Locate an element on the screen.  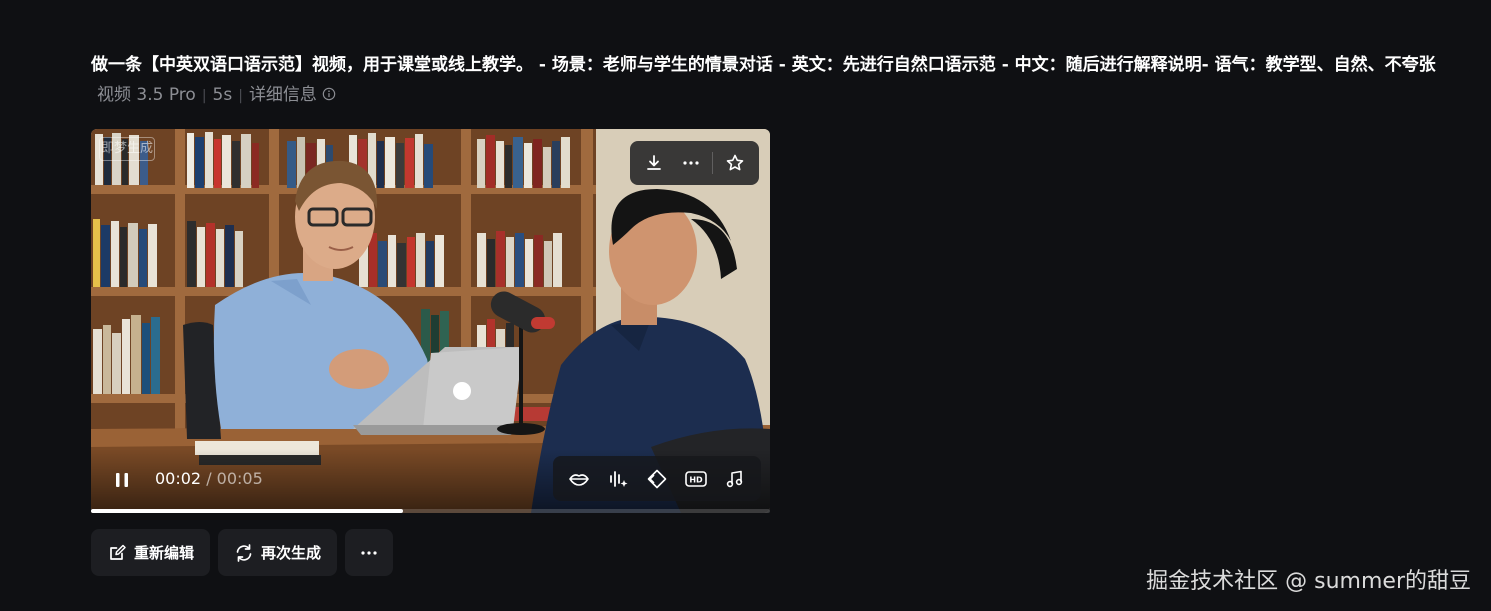
hd-icon: HD is located at coordinates (696, 478).